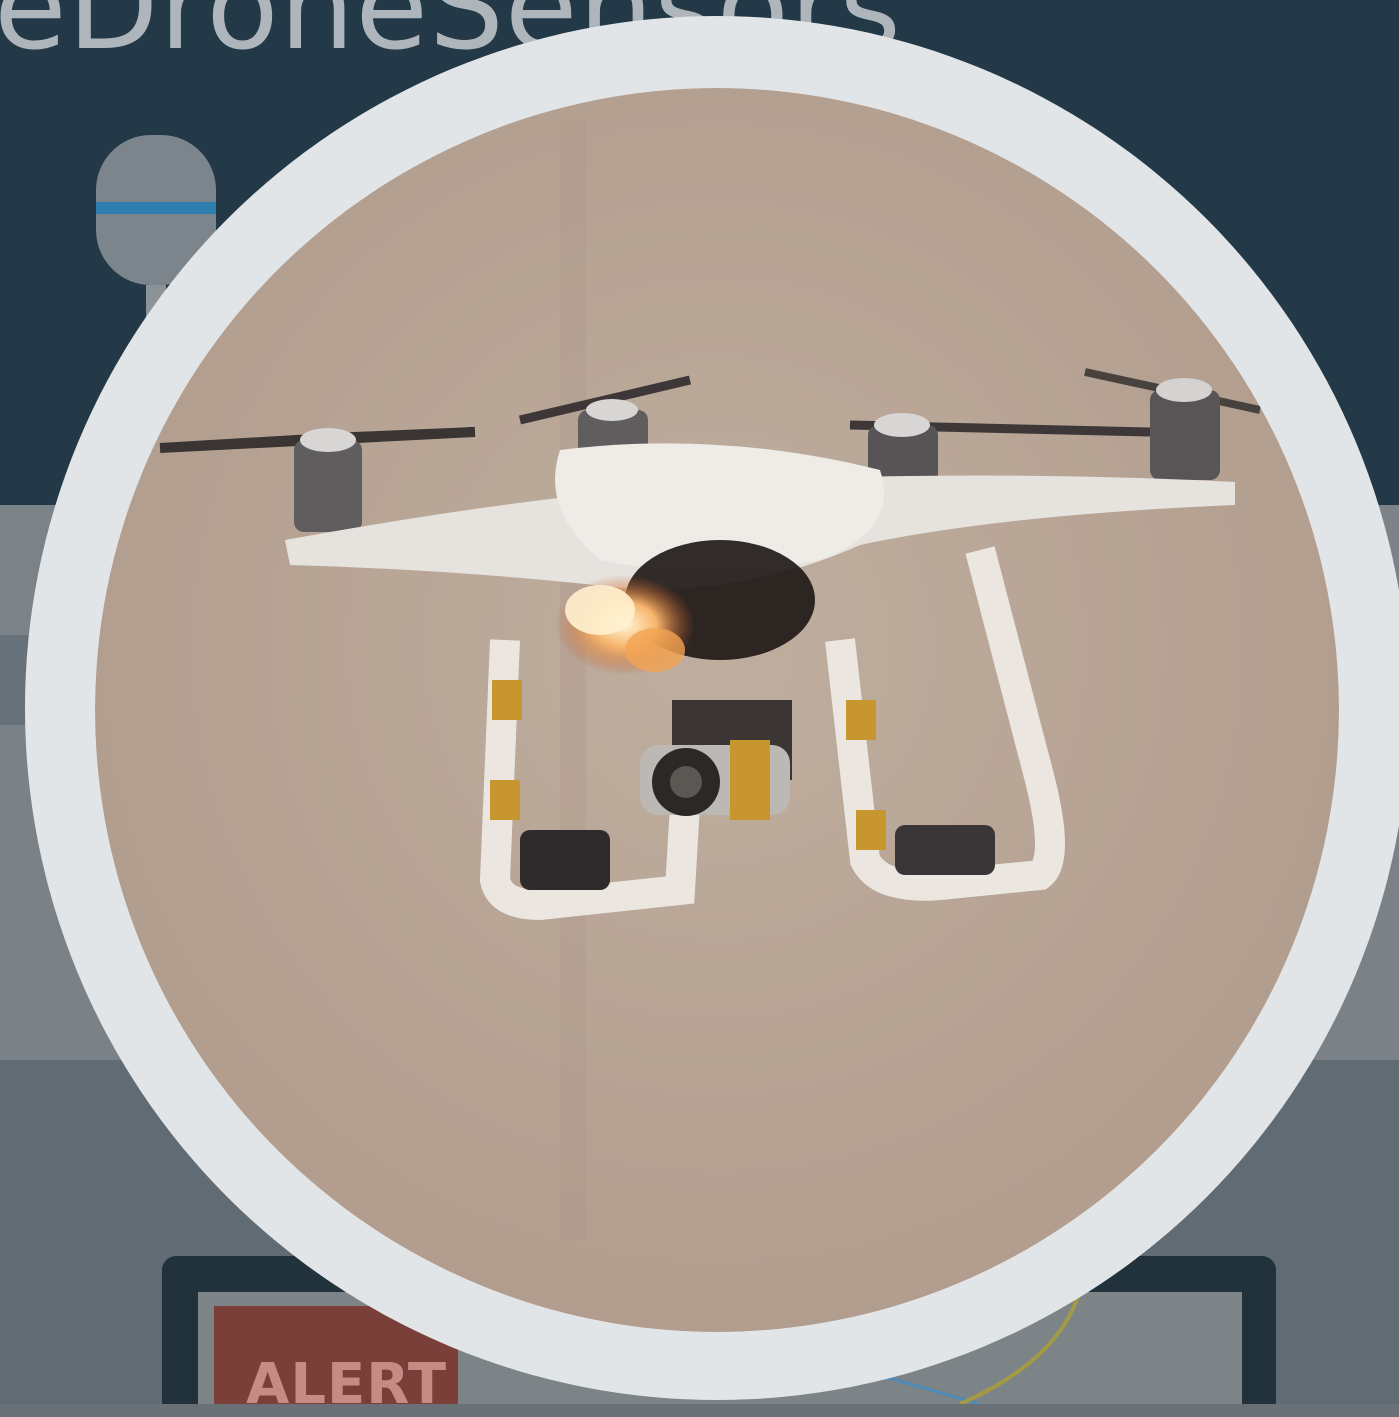 The width and height of the screenshot is (1399, 1417). I want to click on flame-icon, so click(625, 625).